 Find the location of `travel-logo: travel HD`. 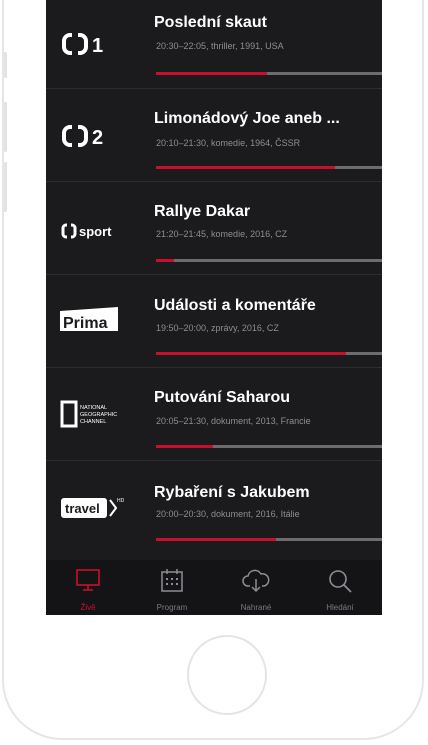

travel-logo: travel HD is located at coordinates (99, 508).